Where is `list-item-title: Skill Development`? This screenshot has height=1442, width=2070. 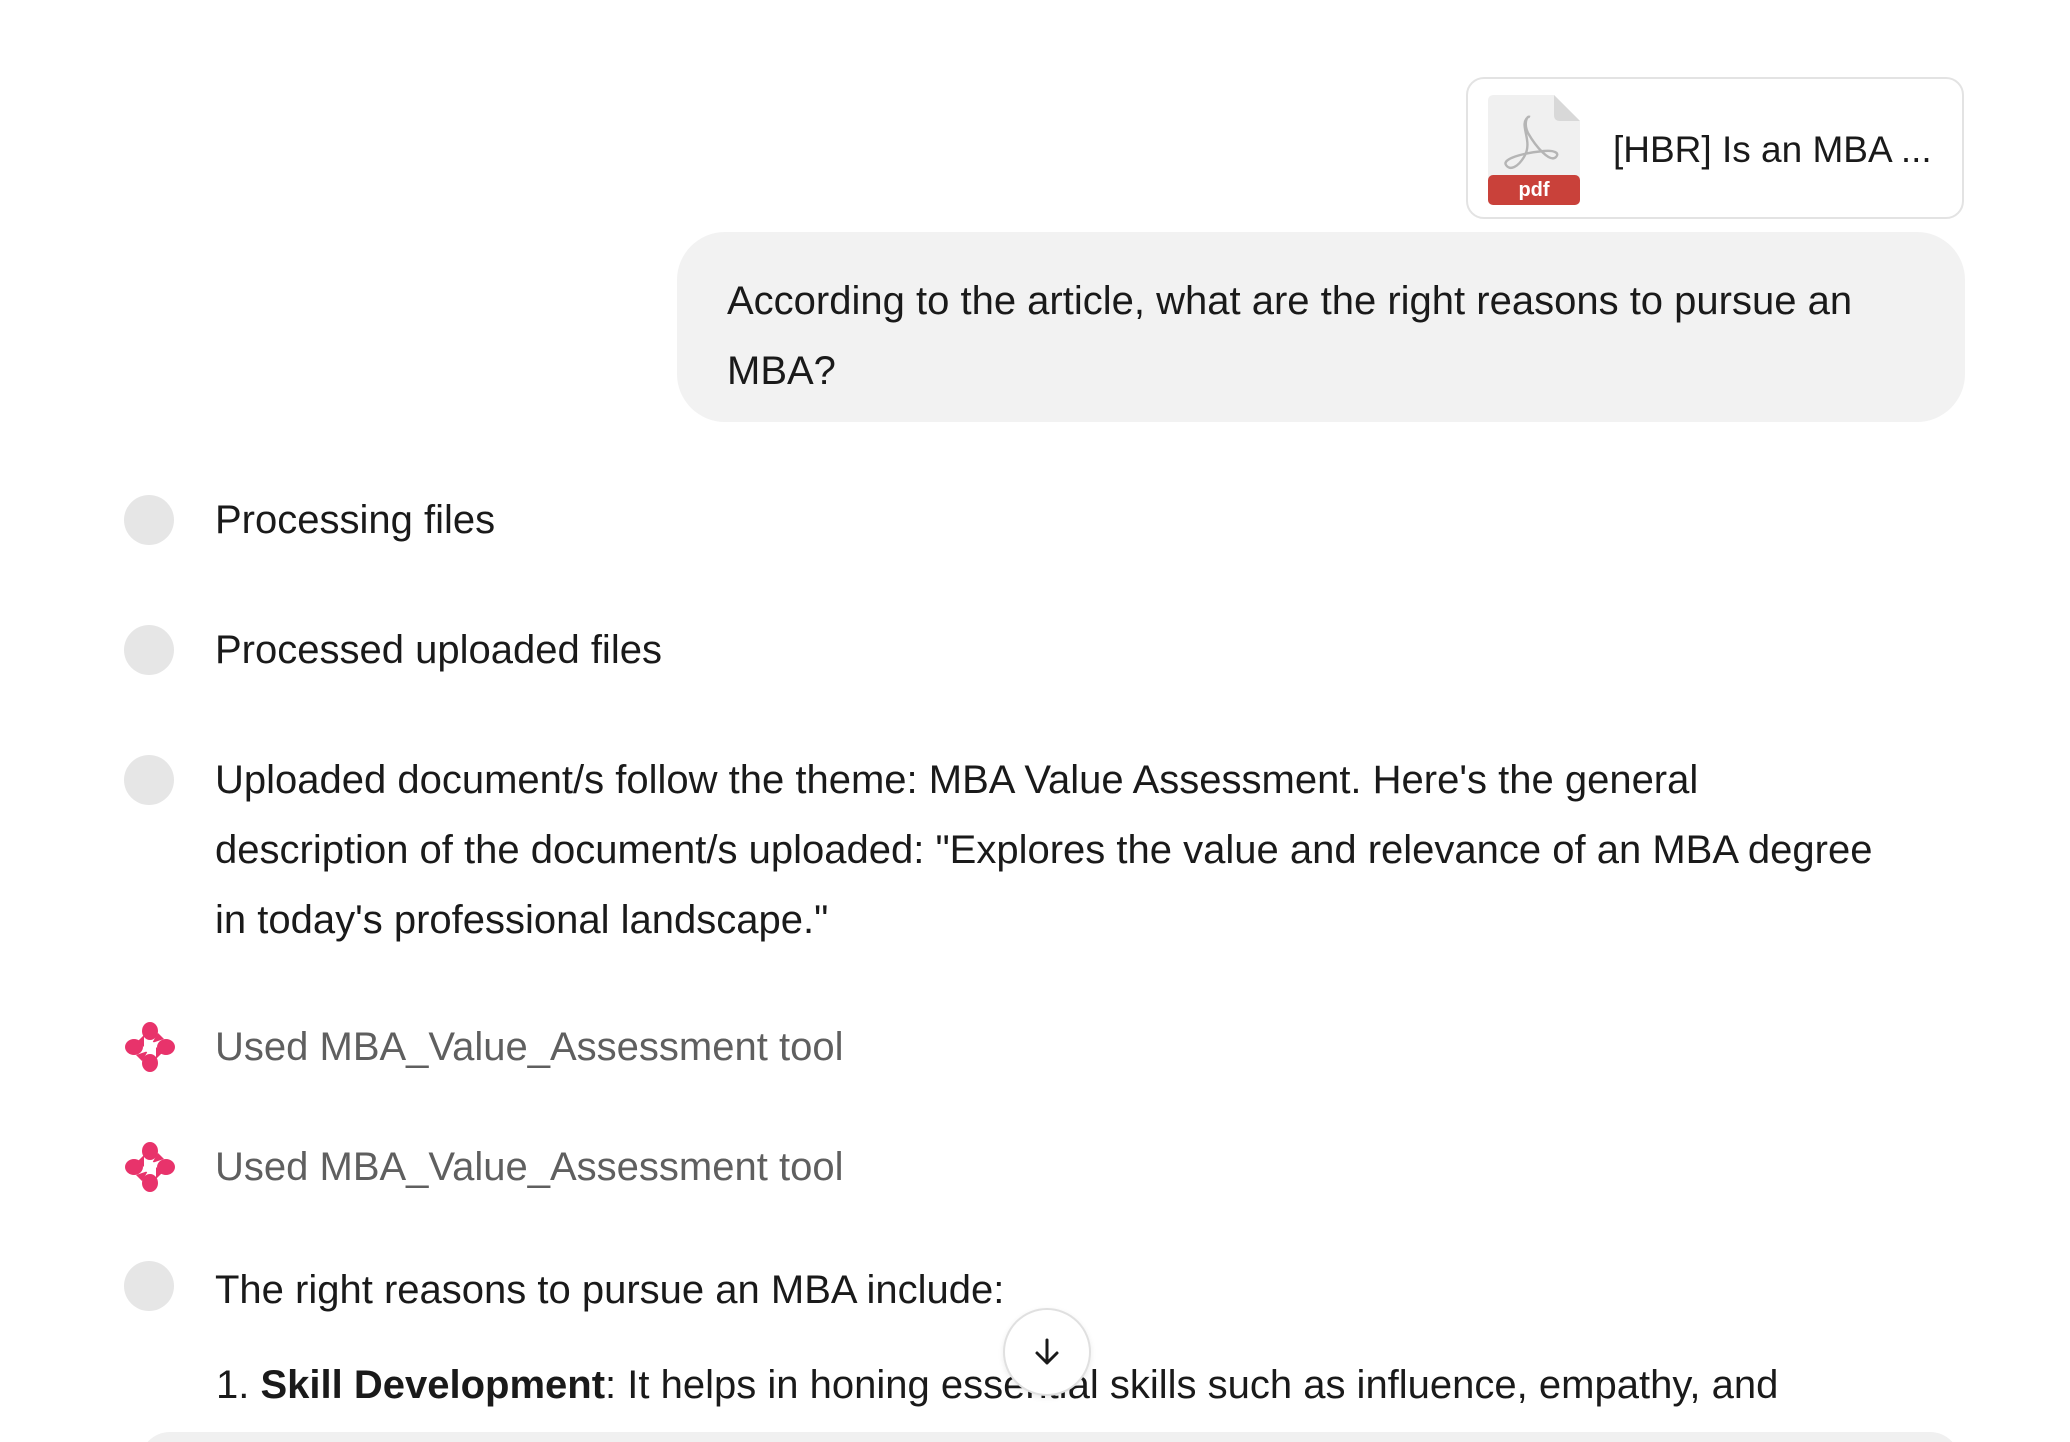
list-item-title: Skill Development is located at coordinates (433, 1385).